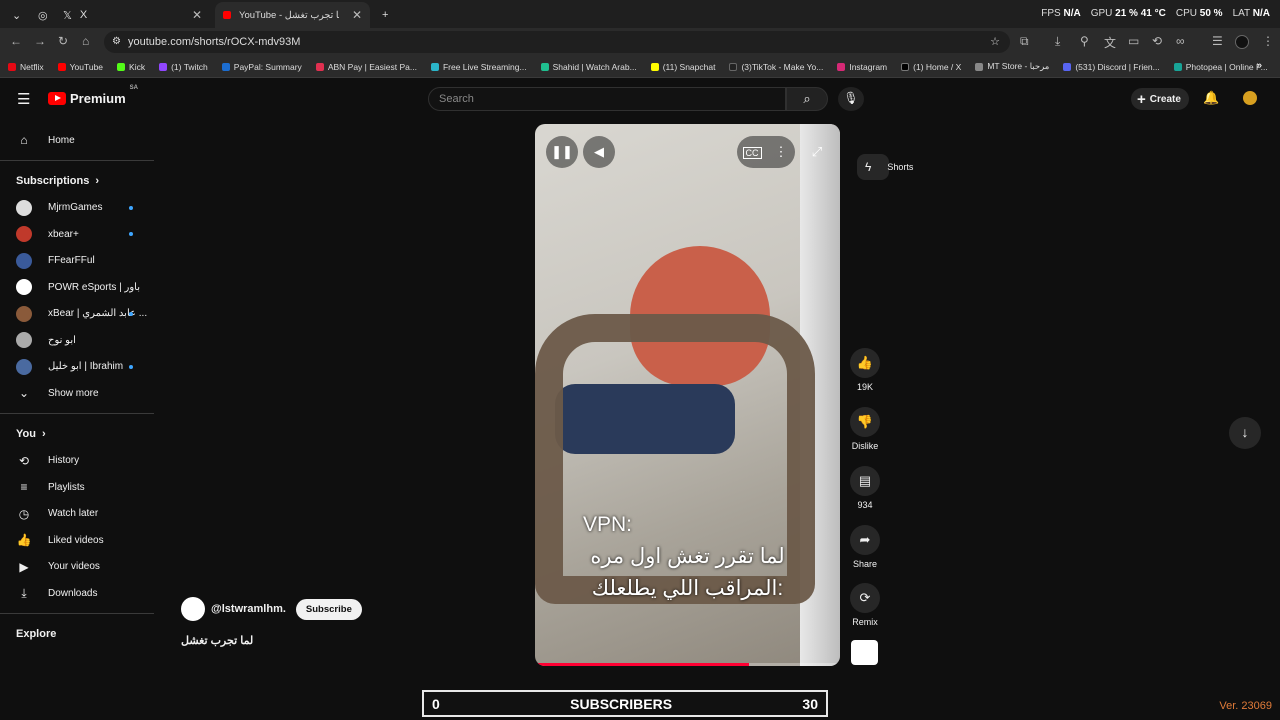 The image size is (1280, 720). I want to click on sidebar-item-downloads: ⤓ Downloads, so click(77, 593).